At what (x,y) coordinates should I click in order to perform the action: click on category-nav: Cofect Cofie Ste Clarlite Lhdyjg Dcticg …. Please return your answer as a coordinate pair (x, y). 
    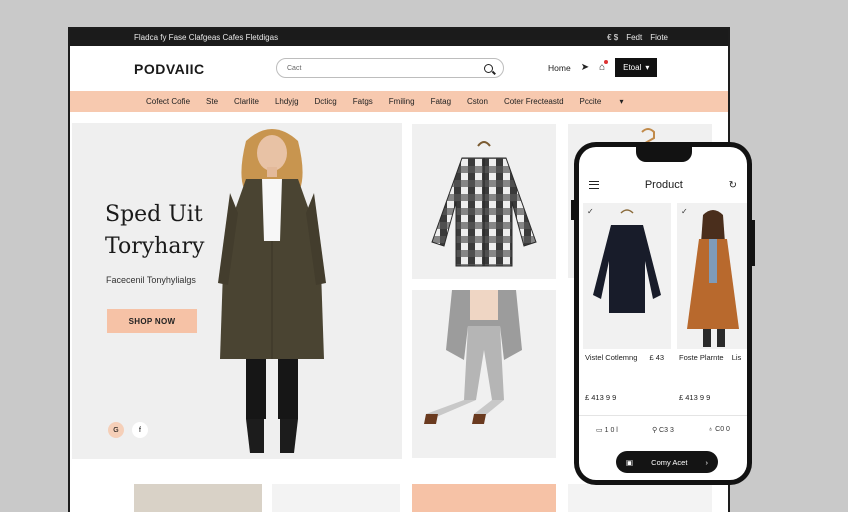
    Looking at the image, I should click on (399, 101).